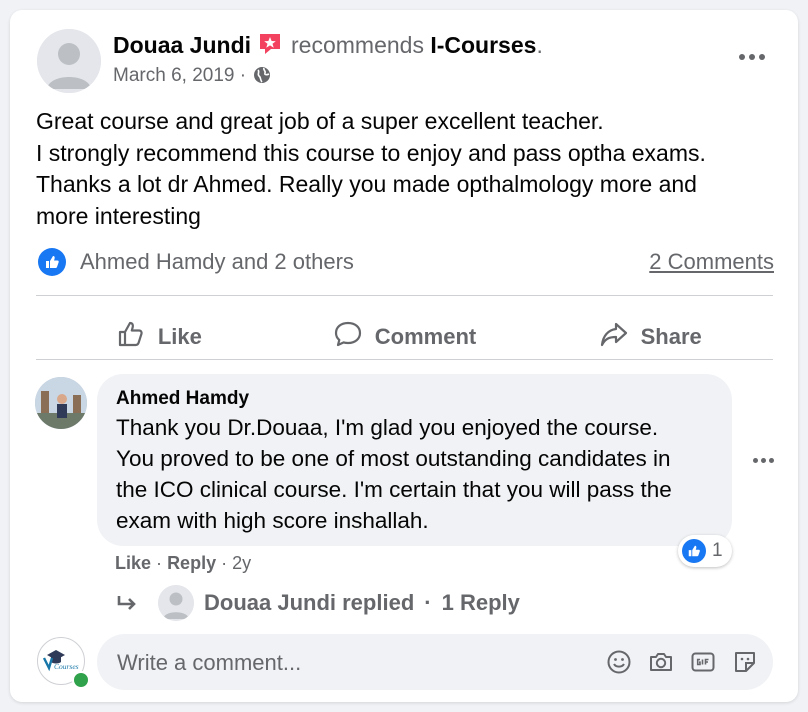 This screenshot has width=808, height=712. I want to click on recommends-text: recommends, so click(357, 45).